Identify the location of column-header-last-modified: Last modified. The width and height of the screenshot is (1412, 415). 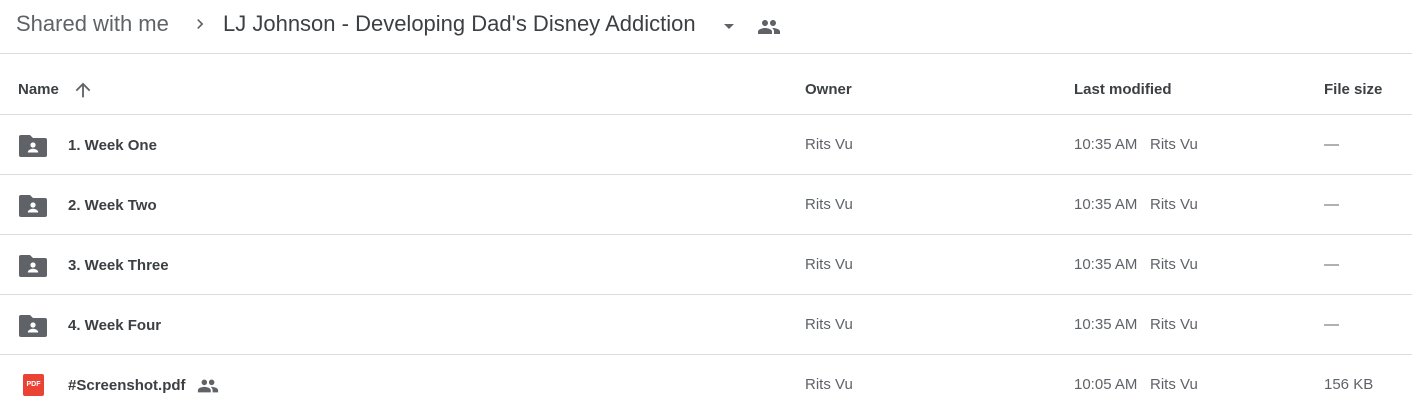
(1123, 90).